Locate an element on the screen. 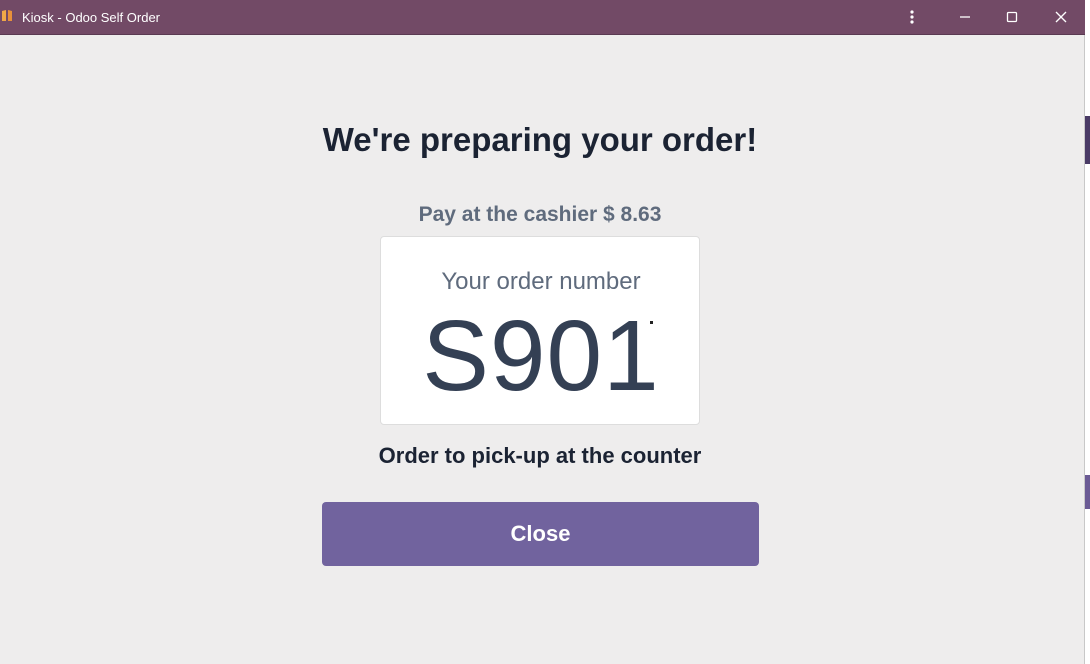  maximize-icon is located at coordinates (1012, 17).